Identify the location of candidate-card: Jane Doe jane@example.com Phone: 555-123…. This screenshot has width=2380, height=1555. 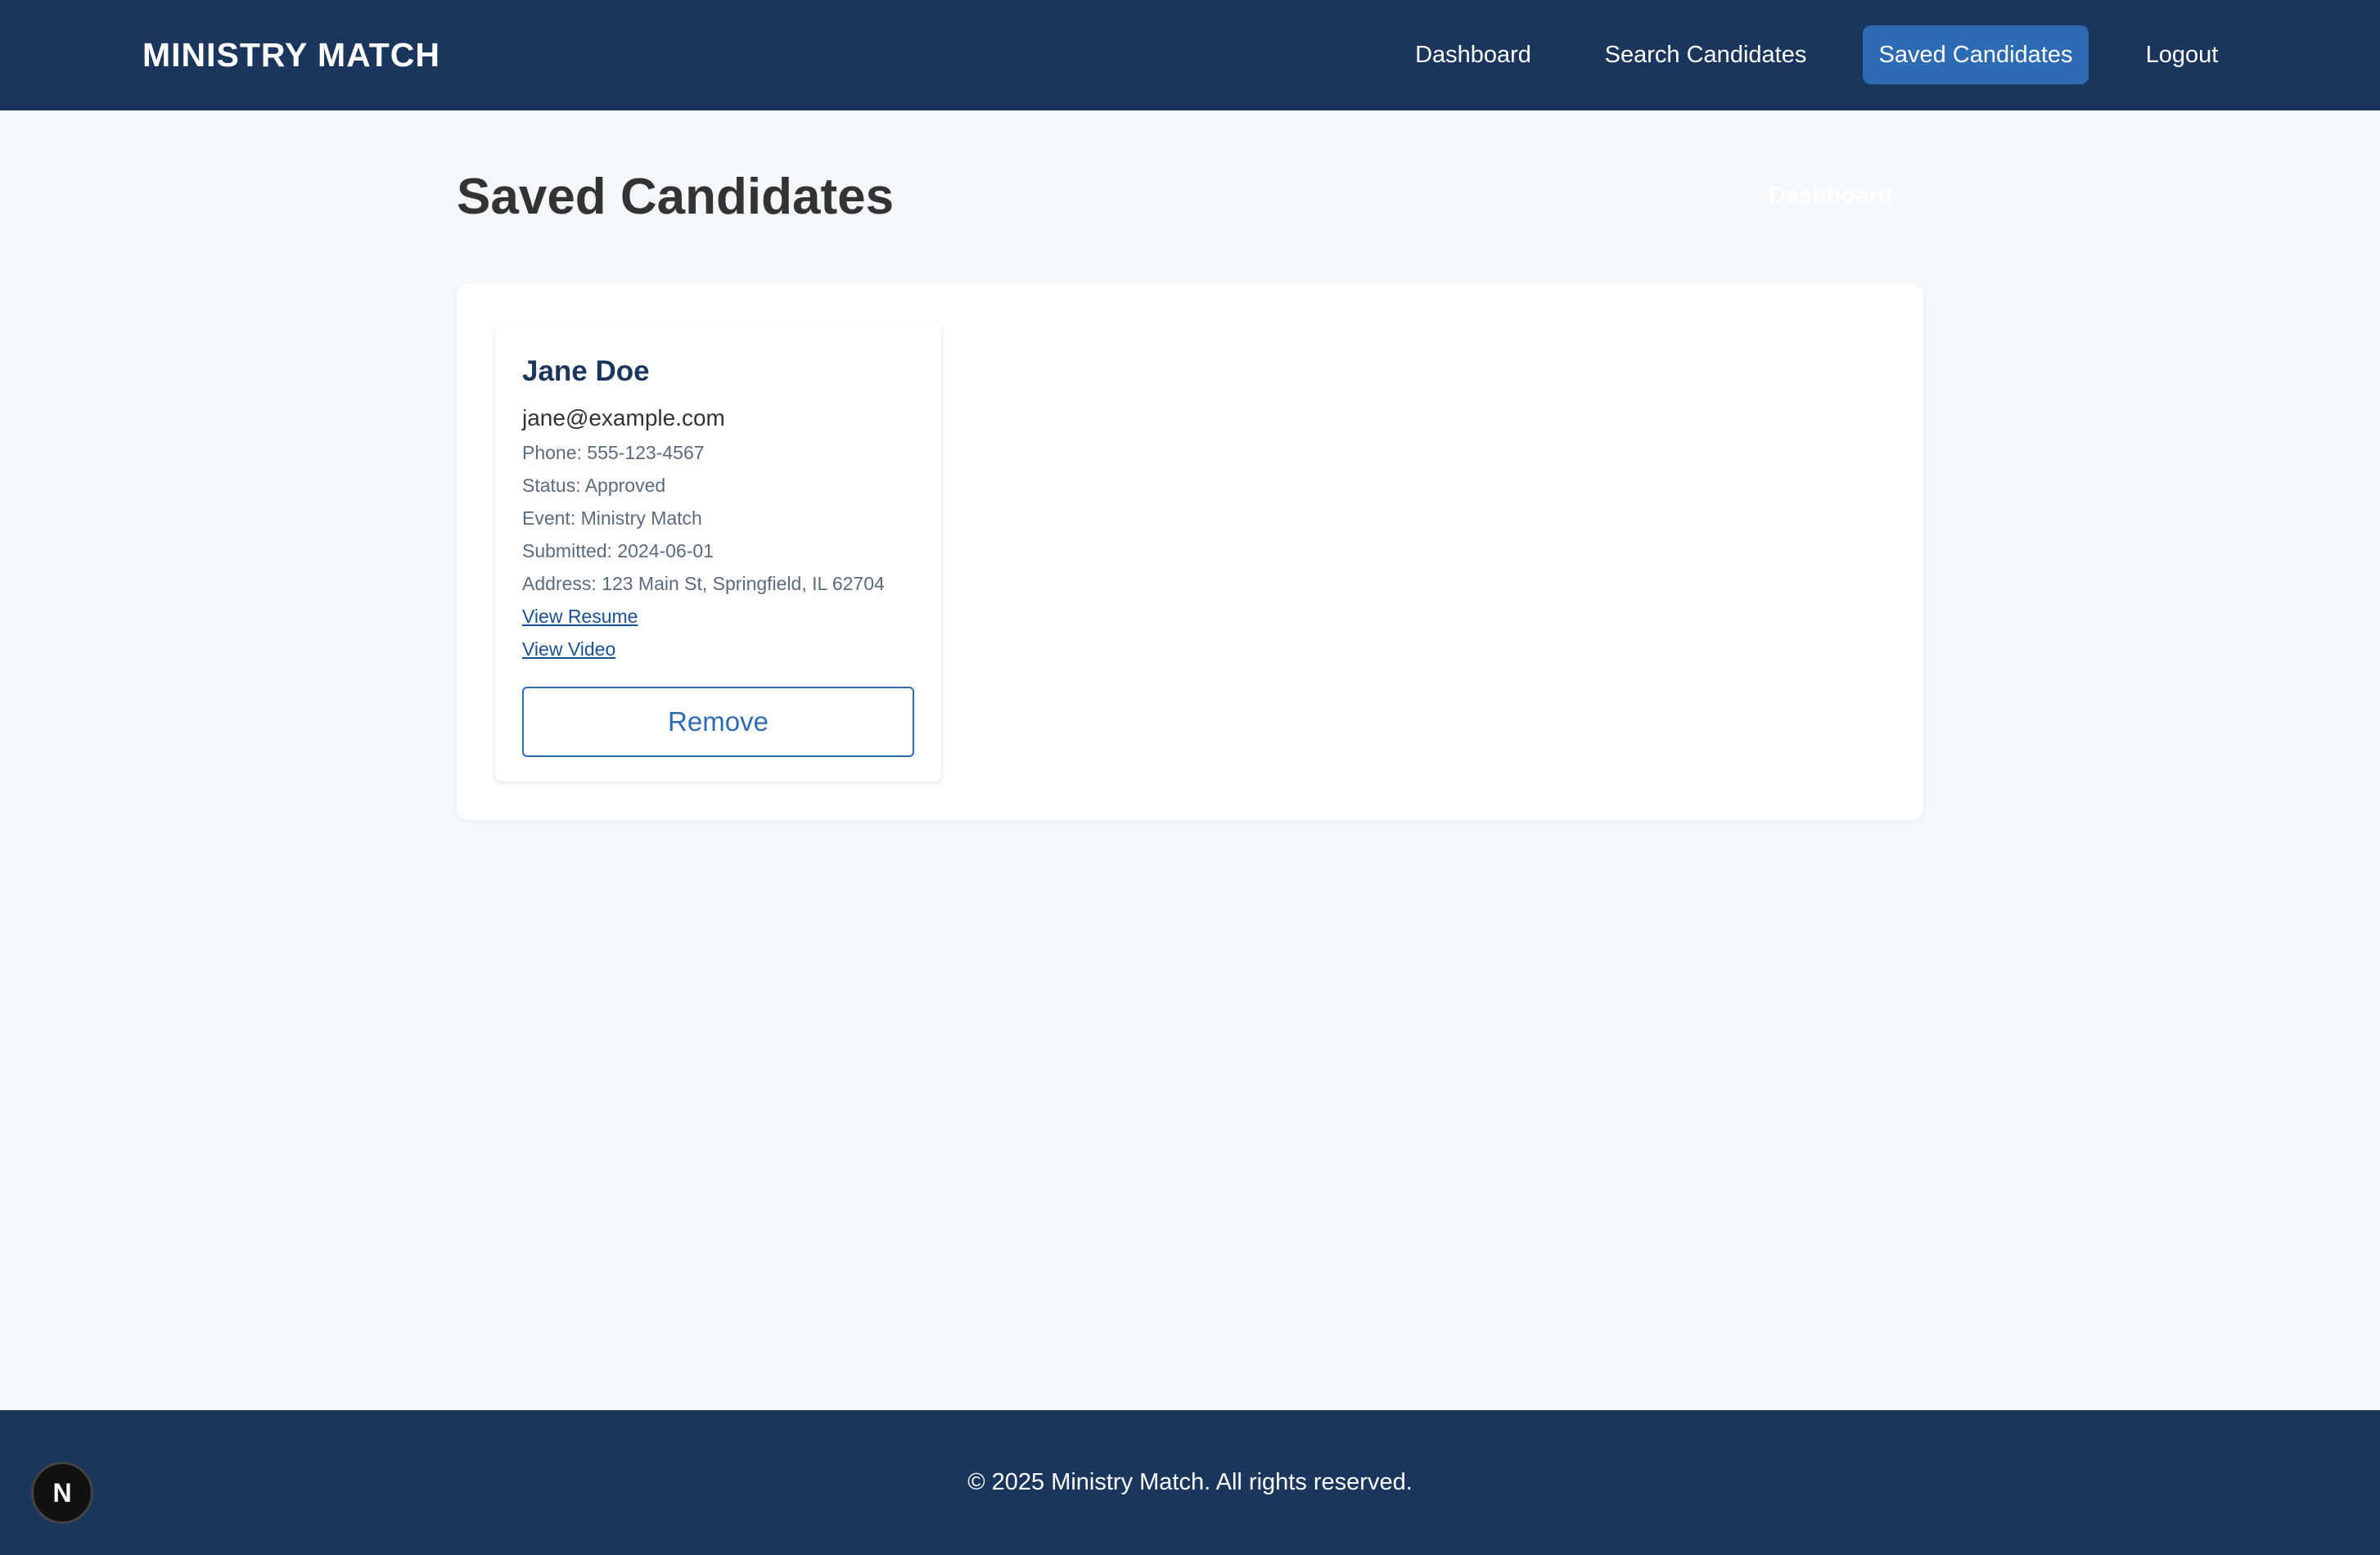
(718, 552).